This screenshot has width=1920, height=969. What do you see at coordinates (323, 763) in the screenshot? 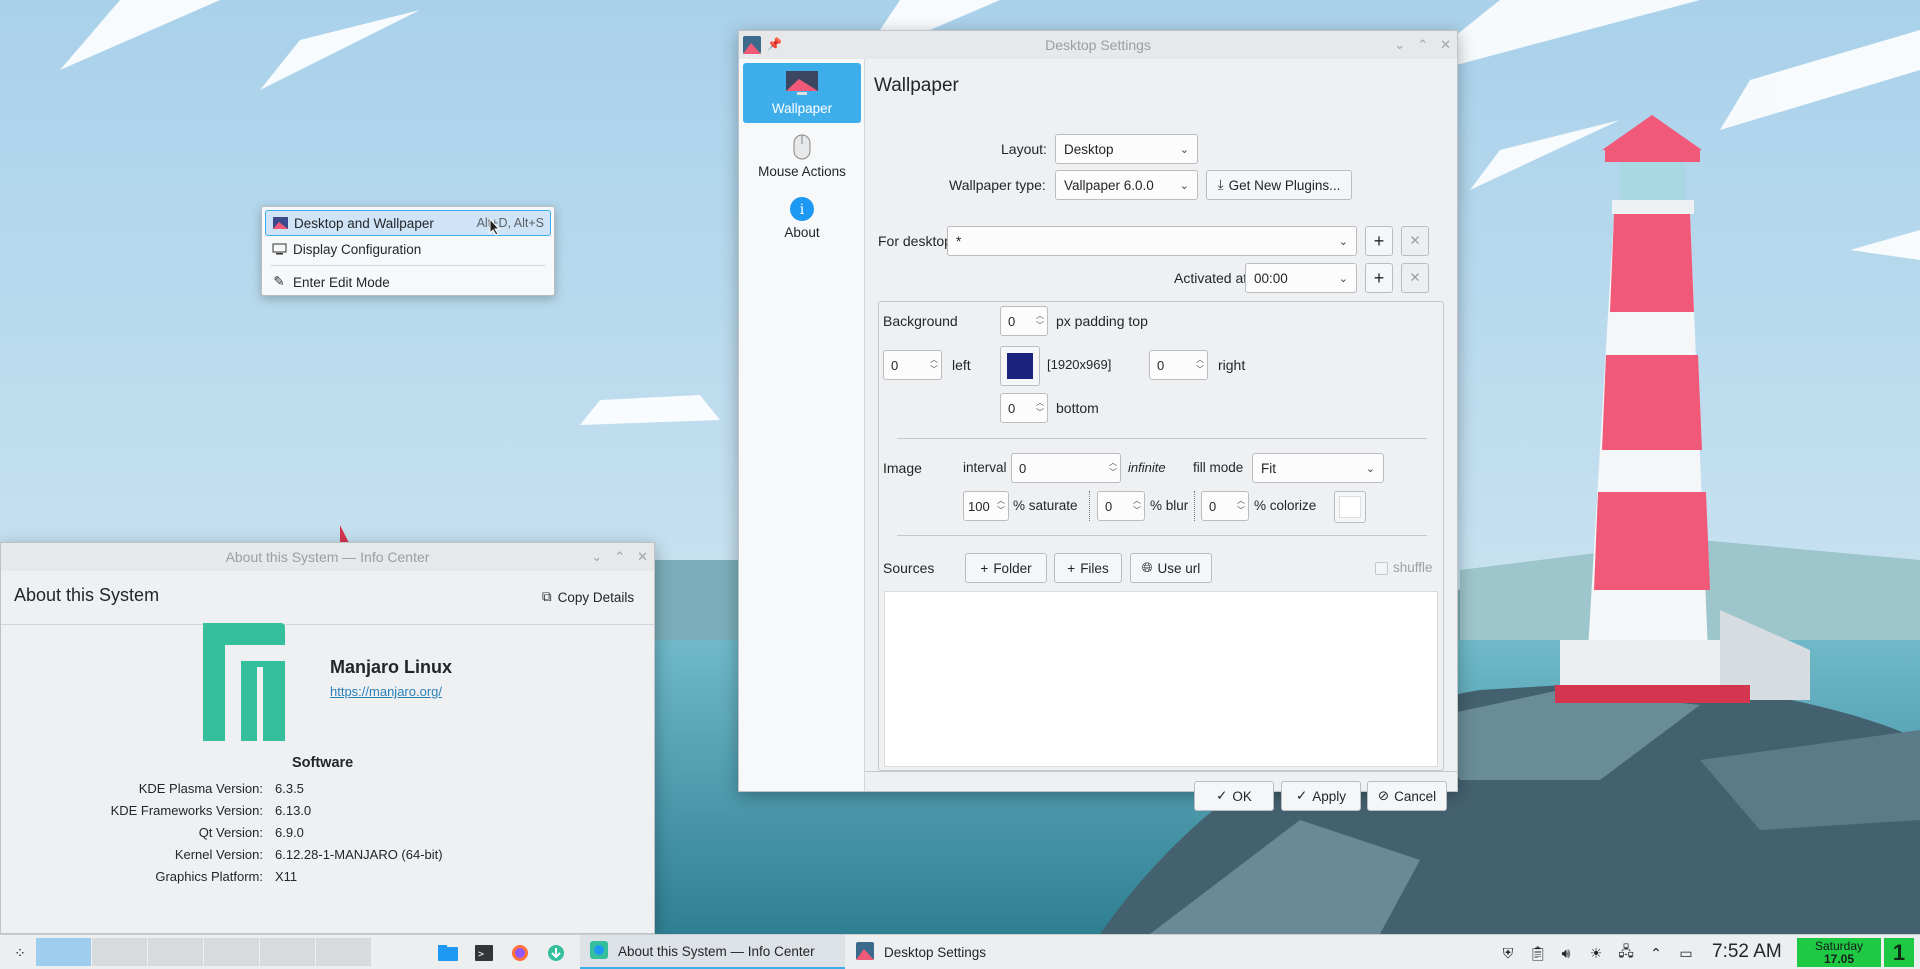
I see `section-title: Software` at bounding box center [323, 763].